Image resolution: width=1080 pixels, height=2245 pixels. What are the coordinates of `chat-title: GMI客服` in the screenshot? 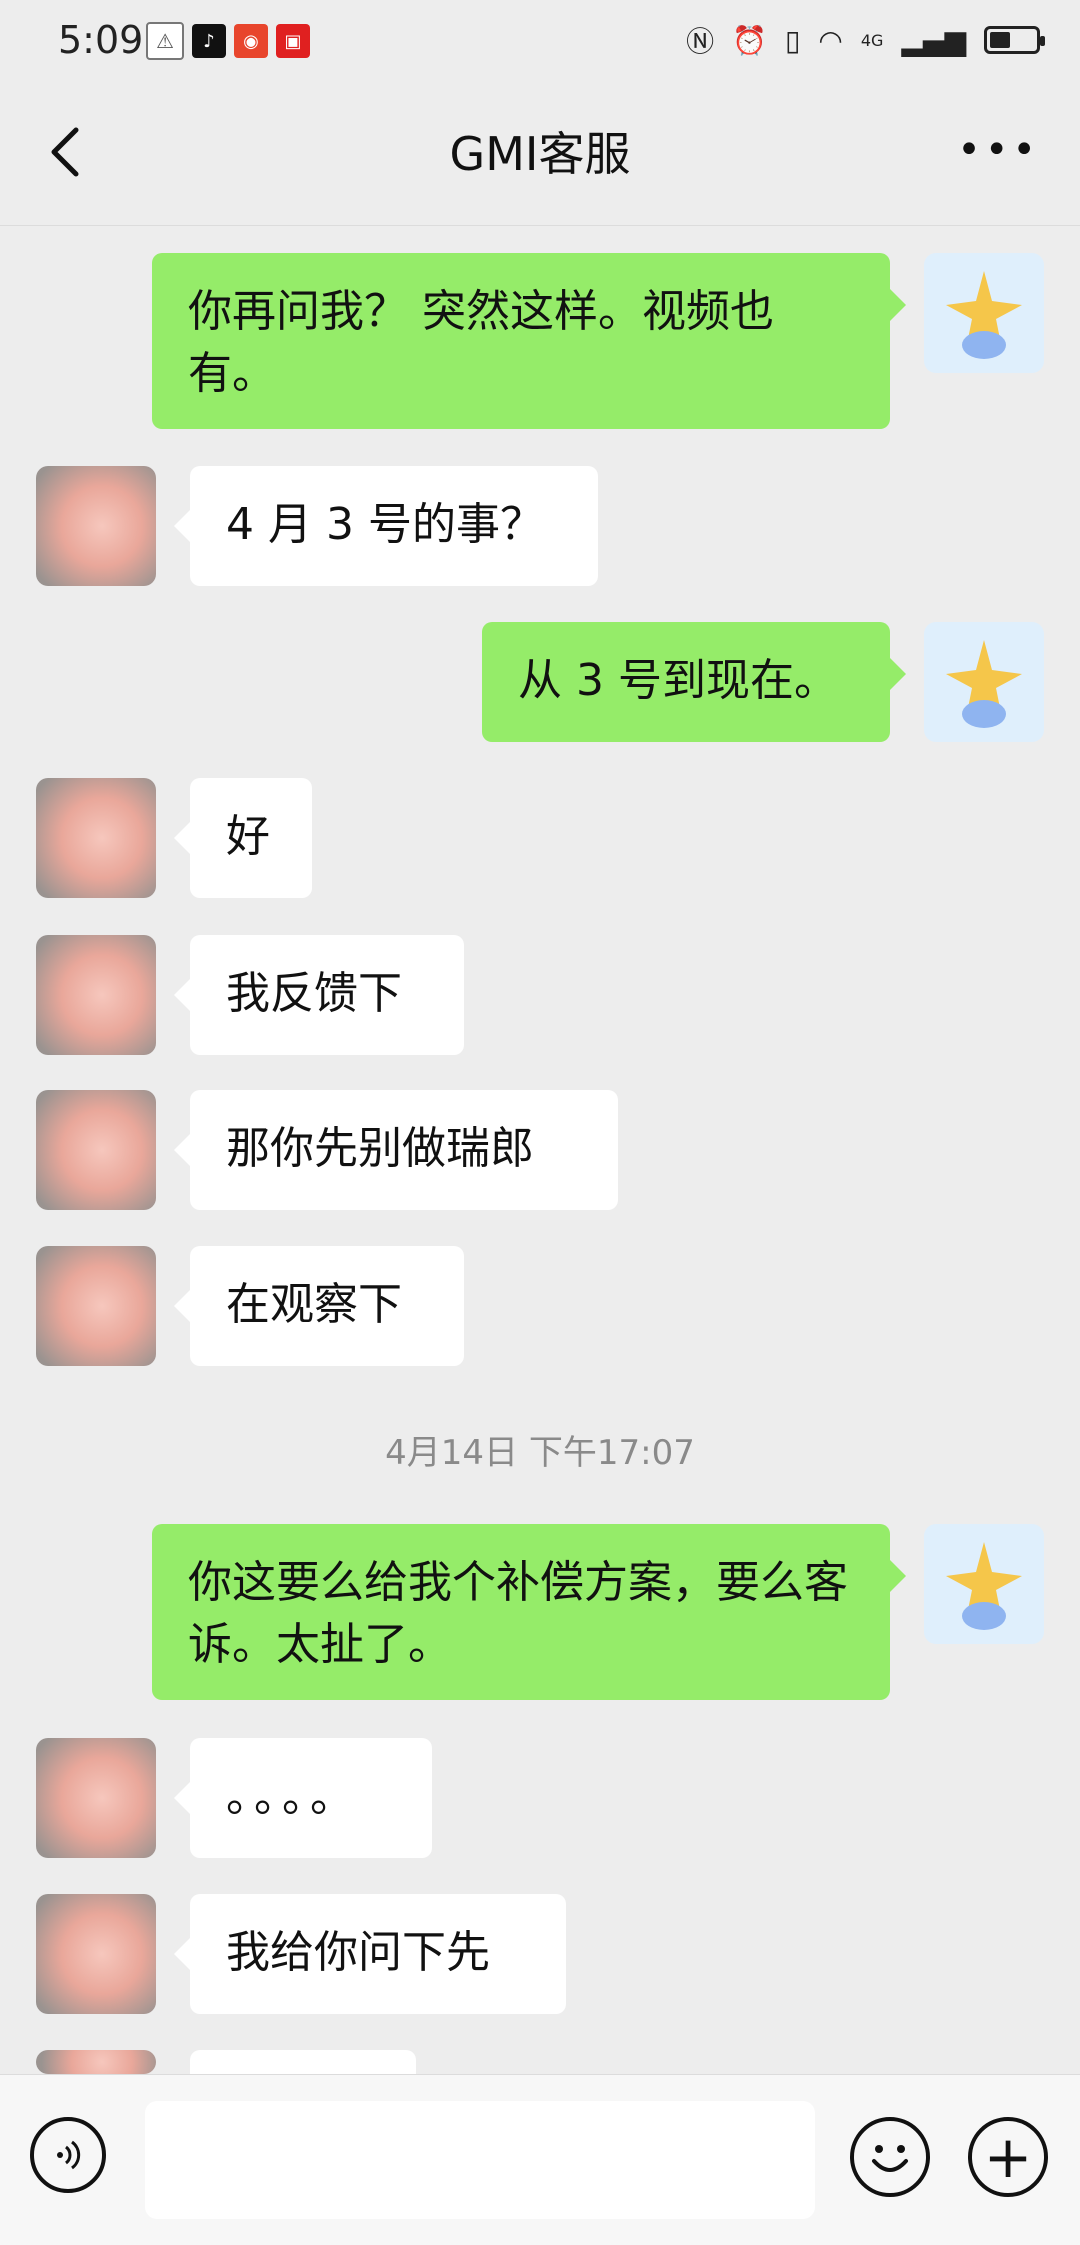 It's located at (540, 154).